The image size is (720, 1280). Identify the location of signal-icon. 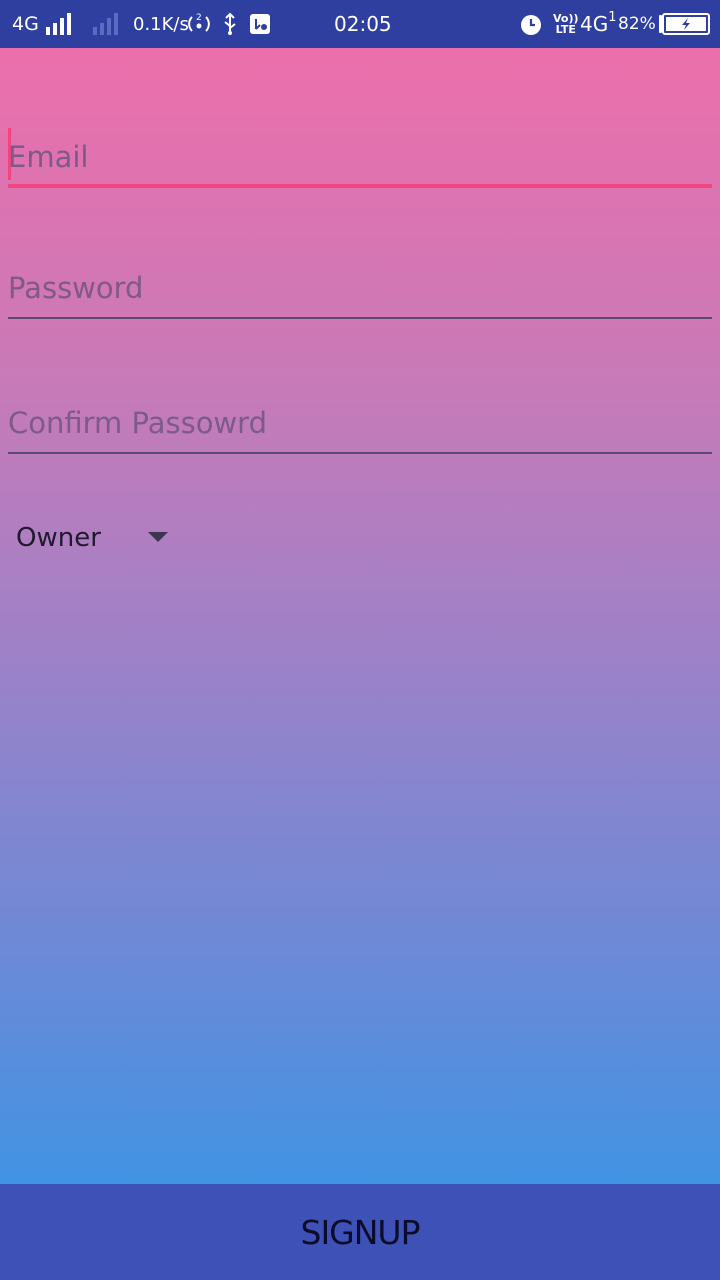
(58, 24).